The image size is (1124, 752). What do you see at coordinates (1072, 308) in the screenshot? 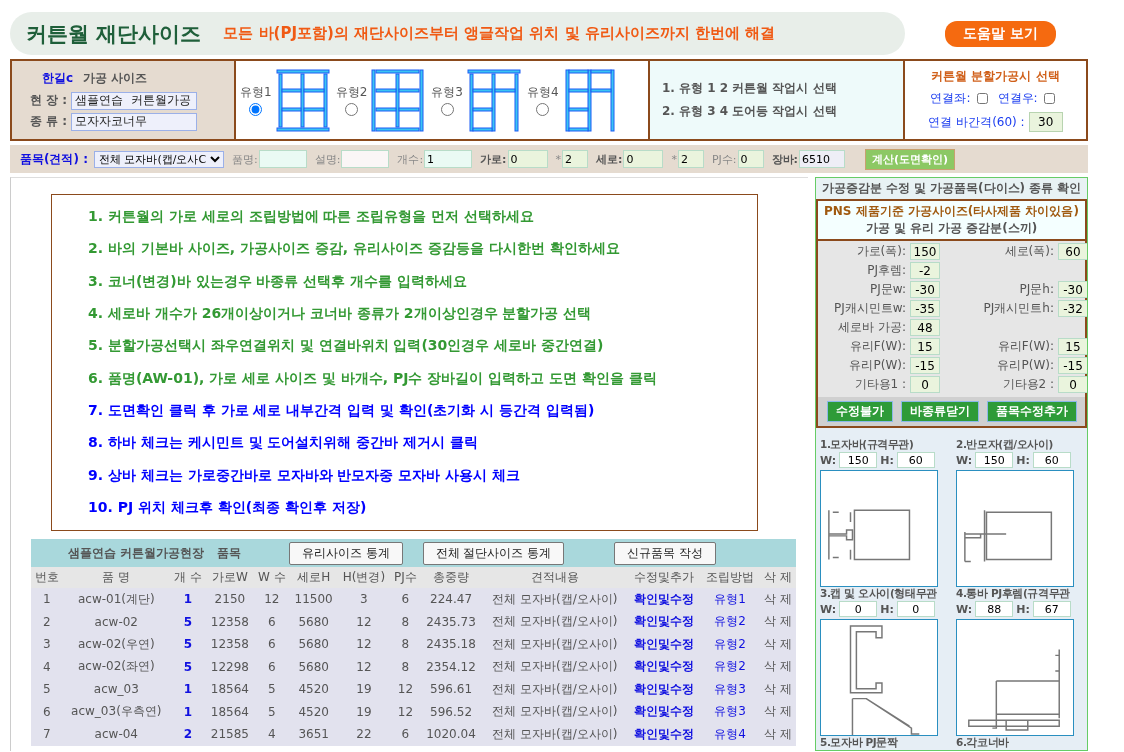
I see `number-field: -32` at bounding box center [1072, 308].